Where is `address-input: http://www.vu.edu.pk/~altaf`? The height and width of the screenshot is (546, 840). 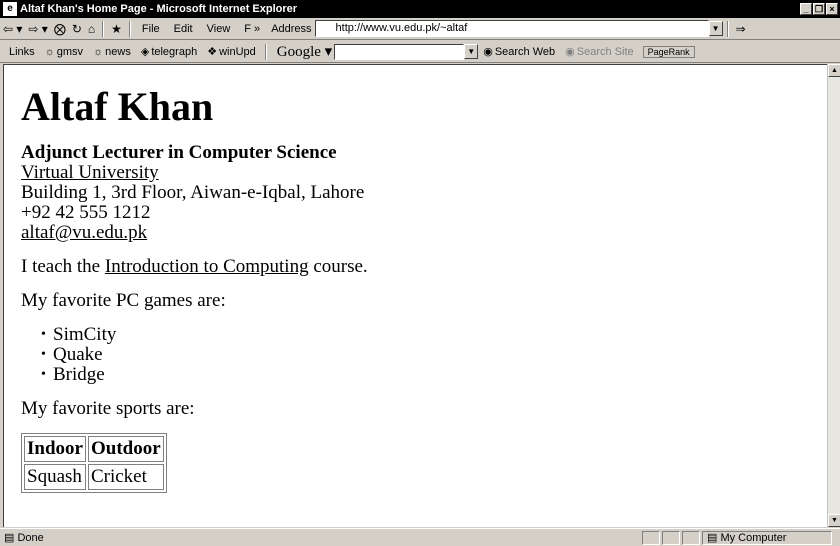 address-input: http://www.vu.edu.pk/~altaf is located at coordinates (511, 28).